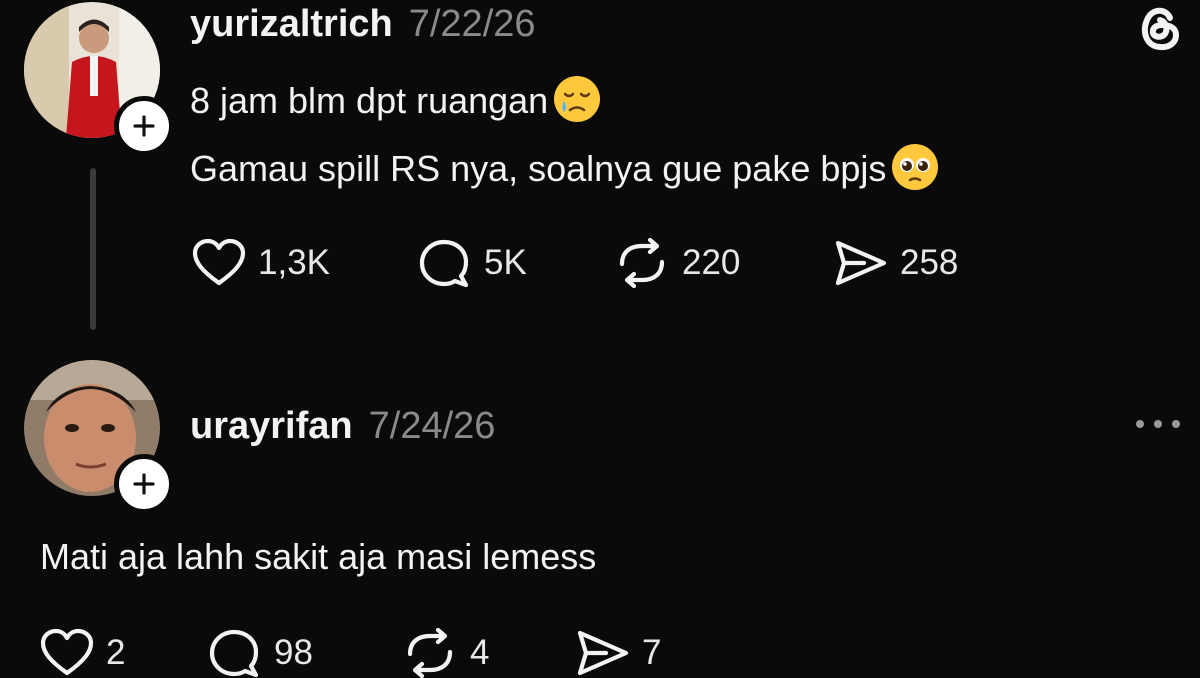  What do you see at coordinates (291, 24) in the screenshot?
I see `username: yurizaltrich` at bounding box center [291, 24].